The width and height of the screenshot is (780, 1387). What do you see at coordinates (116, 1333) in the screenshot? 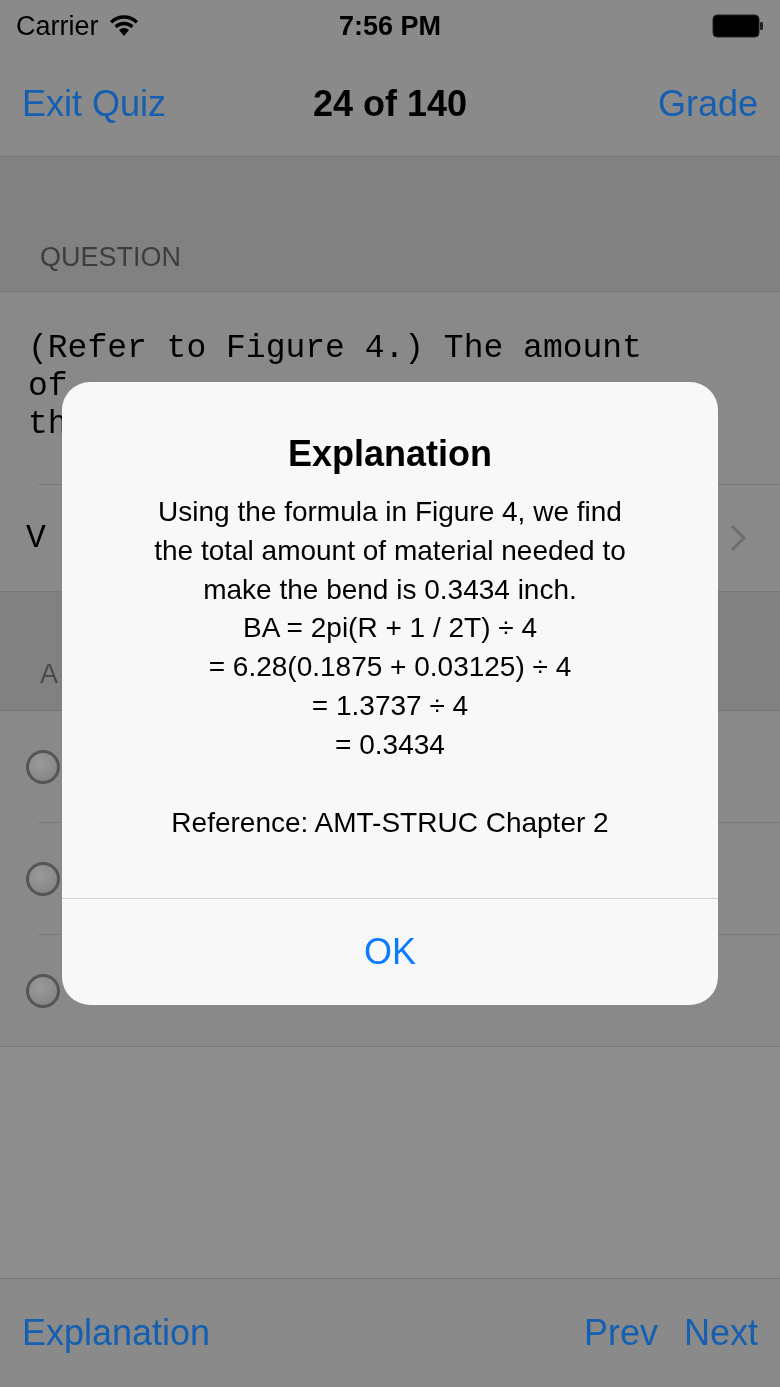
I see `explanation-button: Explanation` at bounding box center [116, 1333].